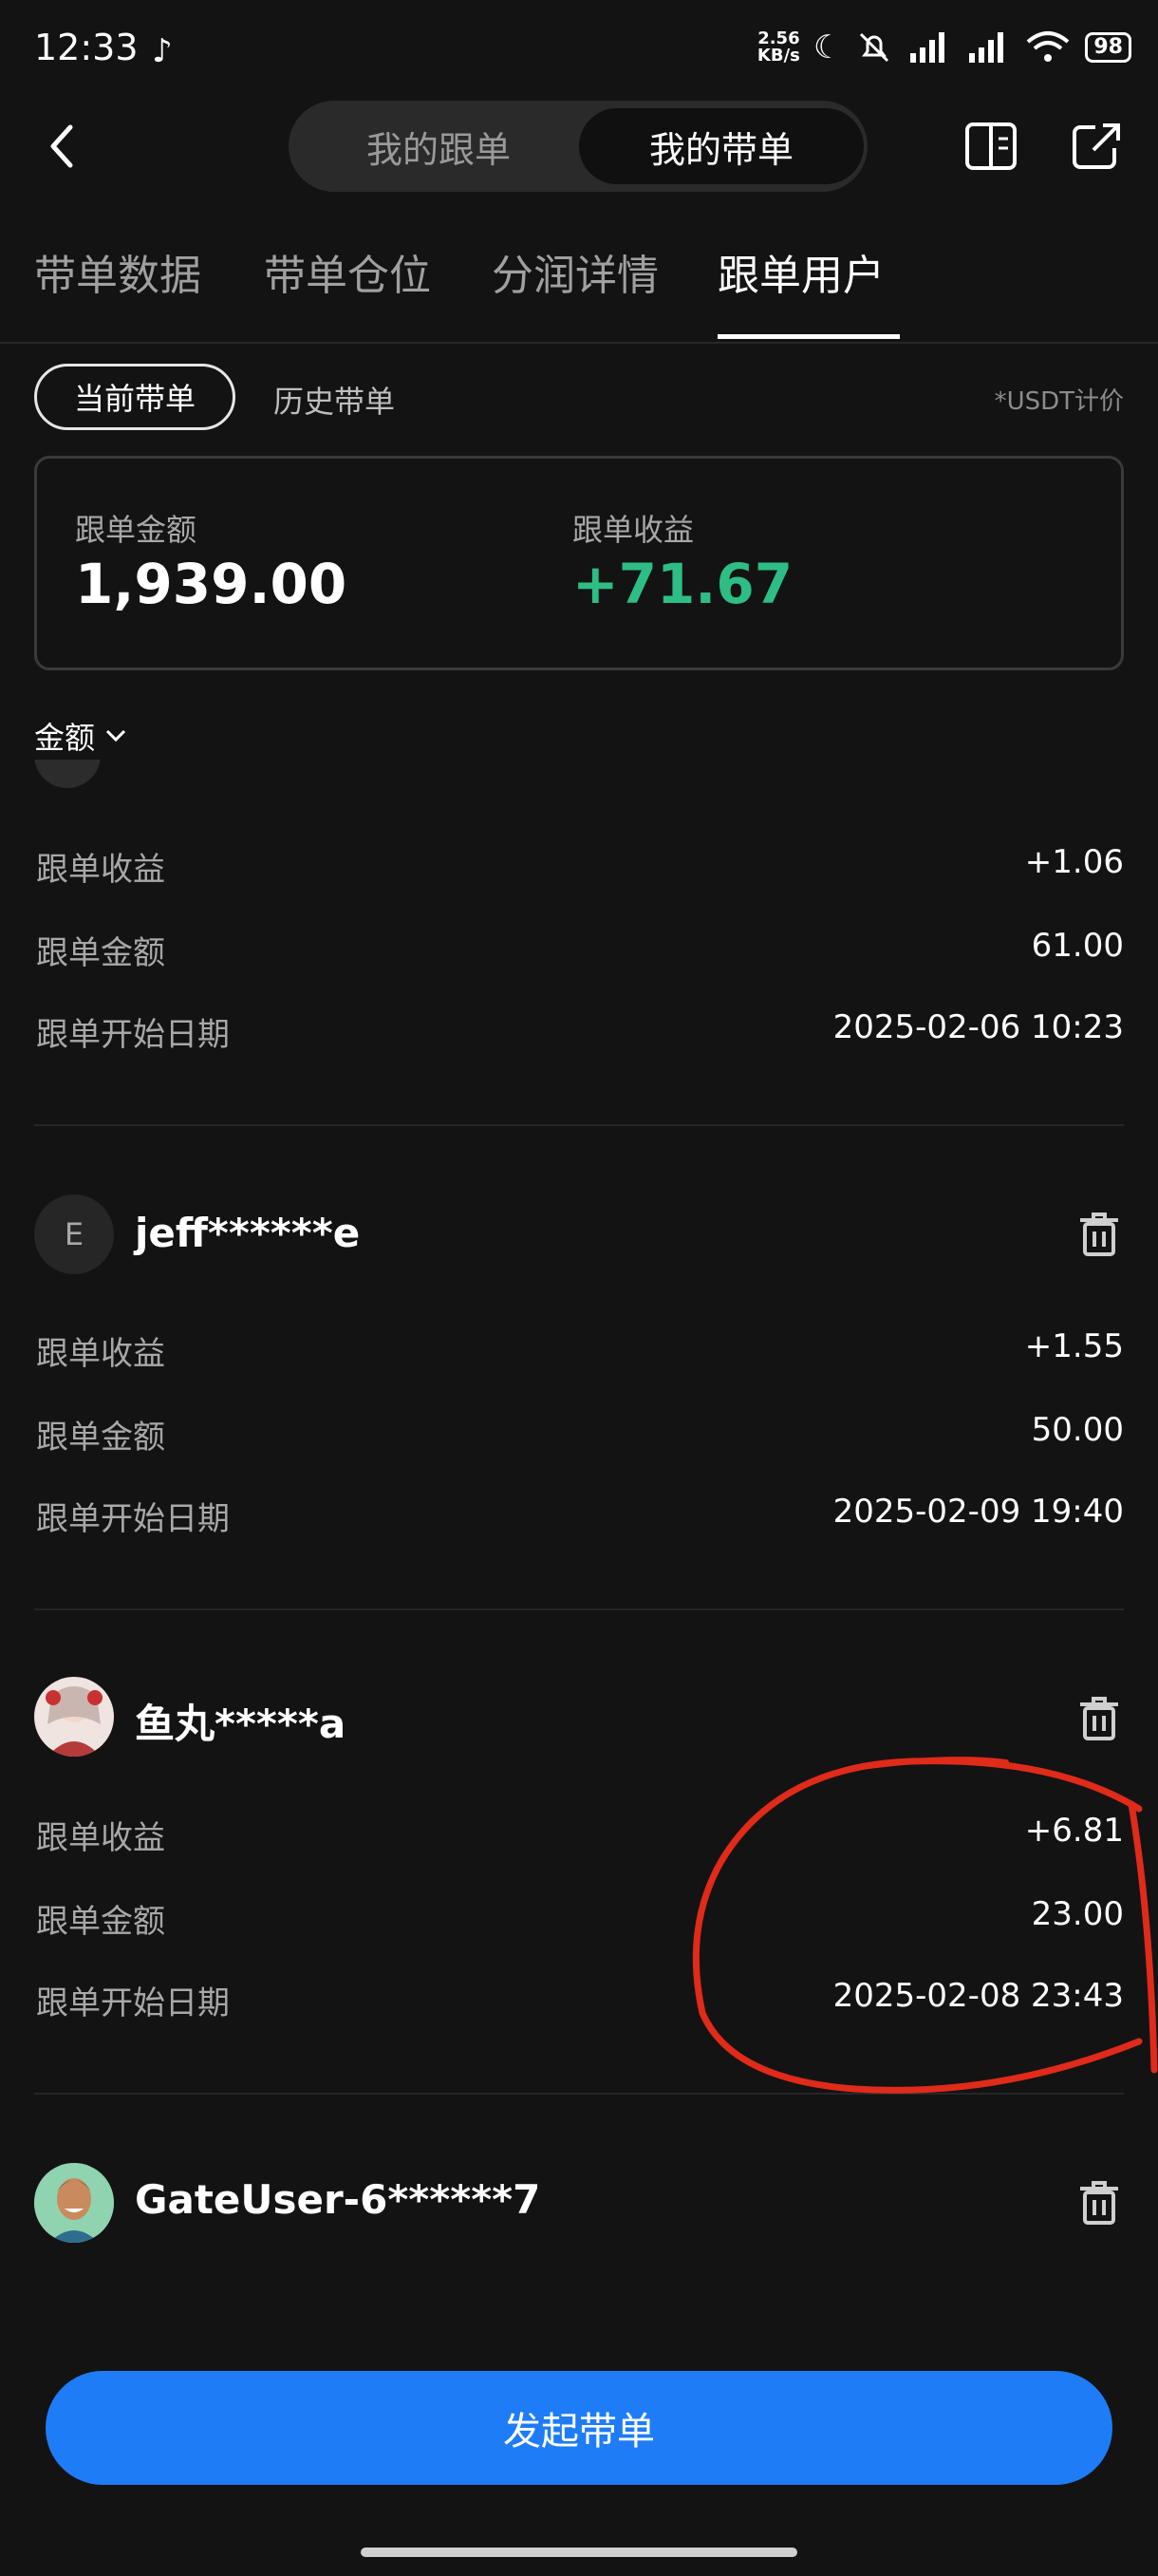 The width and height of the screenshot is (1158, 2576). What do you see at coordinates (1077, 1914) in the screenshot?
I see `follower-3-amount: 23.00` at bounding box center [1077, 1914].